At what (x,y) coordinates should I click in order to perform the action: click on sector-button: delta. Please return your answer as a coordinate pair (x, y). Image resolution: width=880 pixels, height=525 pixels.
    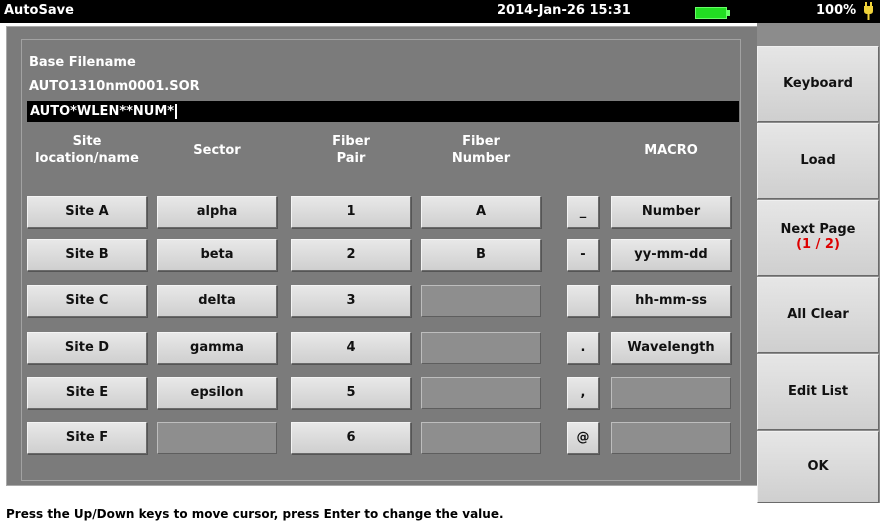
    Looking at the image, I should click on (217, 301).